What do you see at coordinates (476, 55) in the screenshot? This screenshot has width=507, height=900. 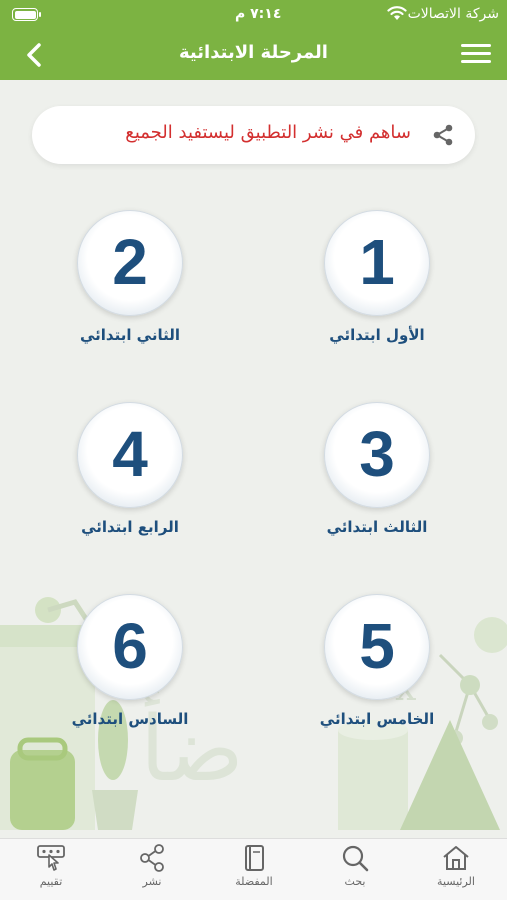 I see `hamburger-menu-icon` at bounding box center [476, 55].